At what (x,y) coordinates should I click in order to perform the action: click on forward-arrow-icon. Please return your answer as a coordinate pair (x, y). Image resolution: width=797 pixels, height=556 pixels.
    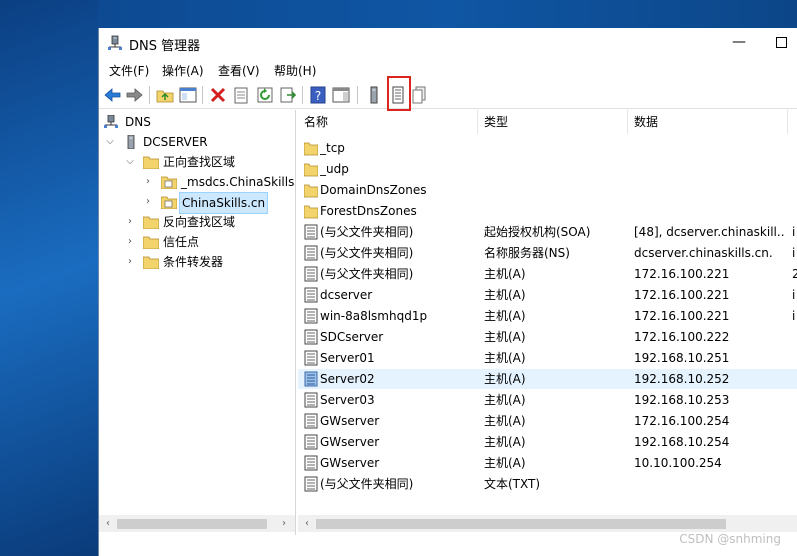
    Looking at the image, I should click on (134, 95).